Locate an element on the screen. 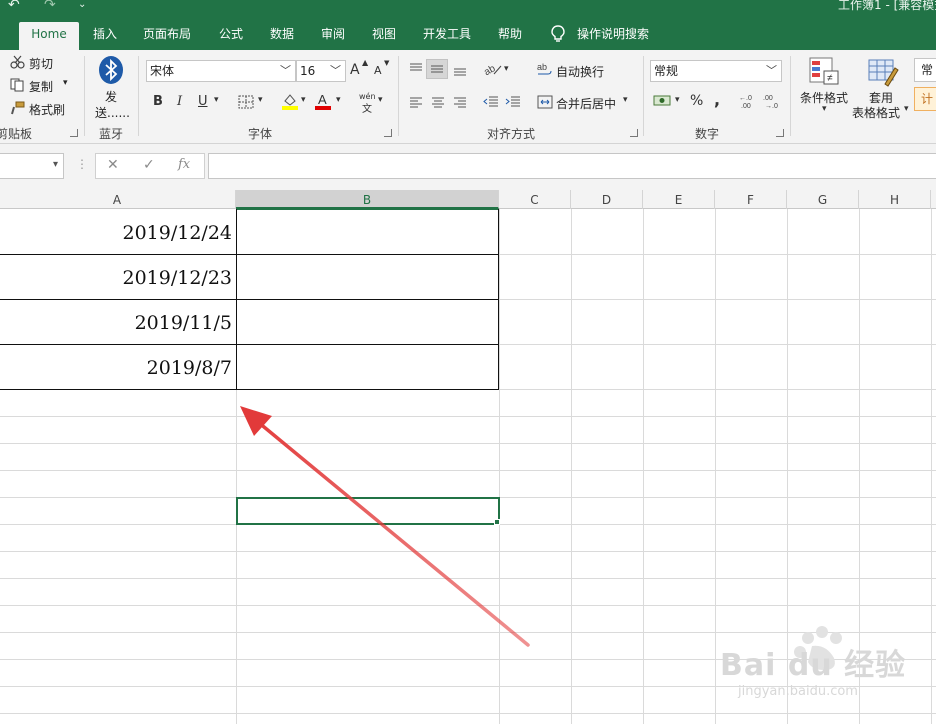 The image size is (936, 724). watermark-brand: Bai du 经验 is located at coordinates (813, 665).